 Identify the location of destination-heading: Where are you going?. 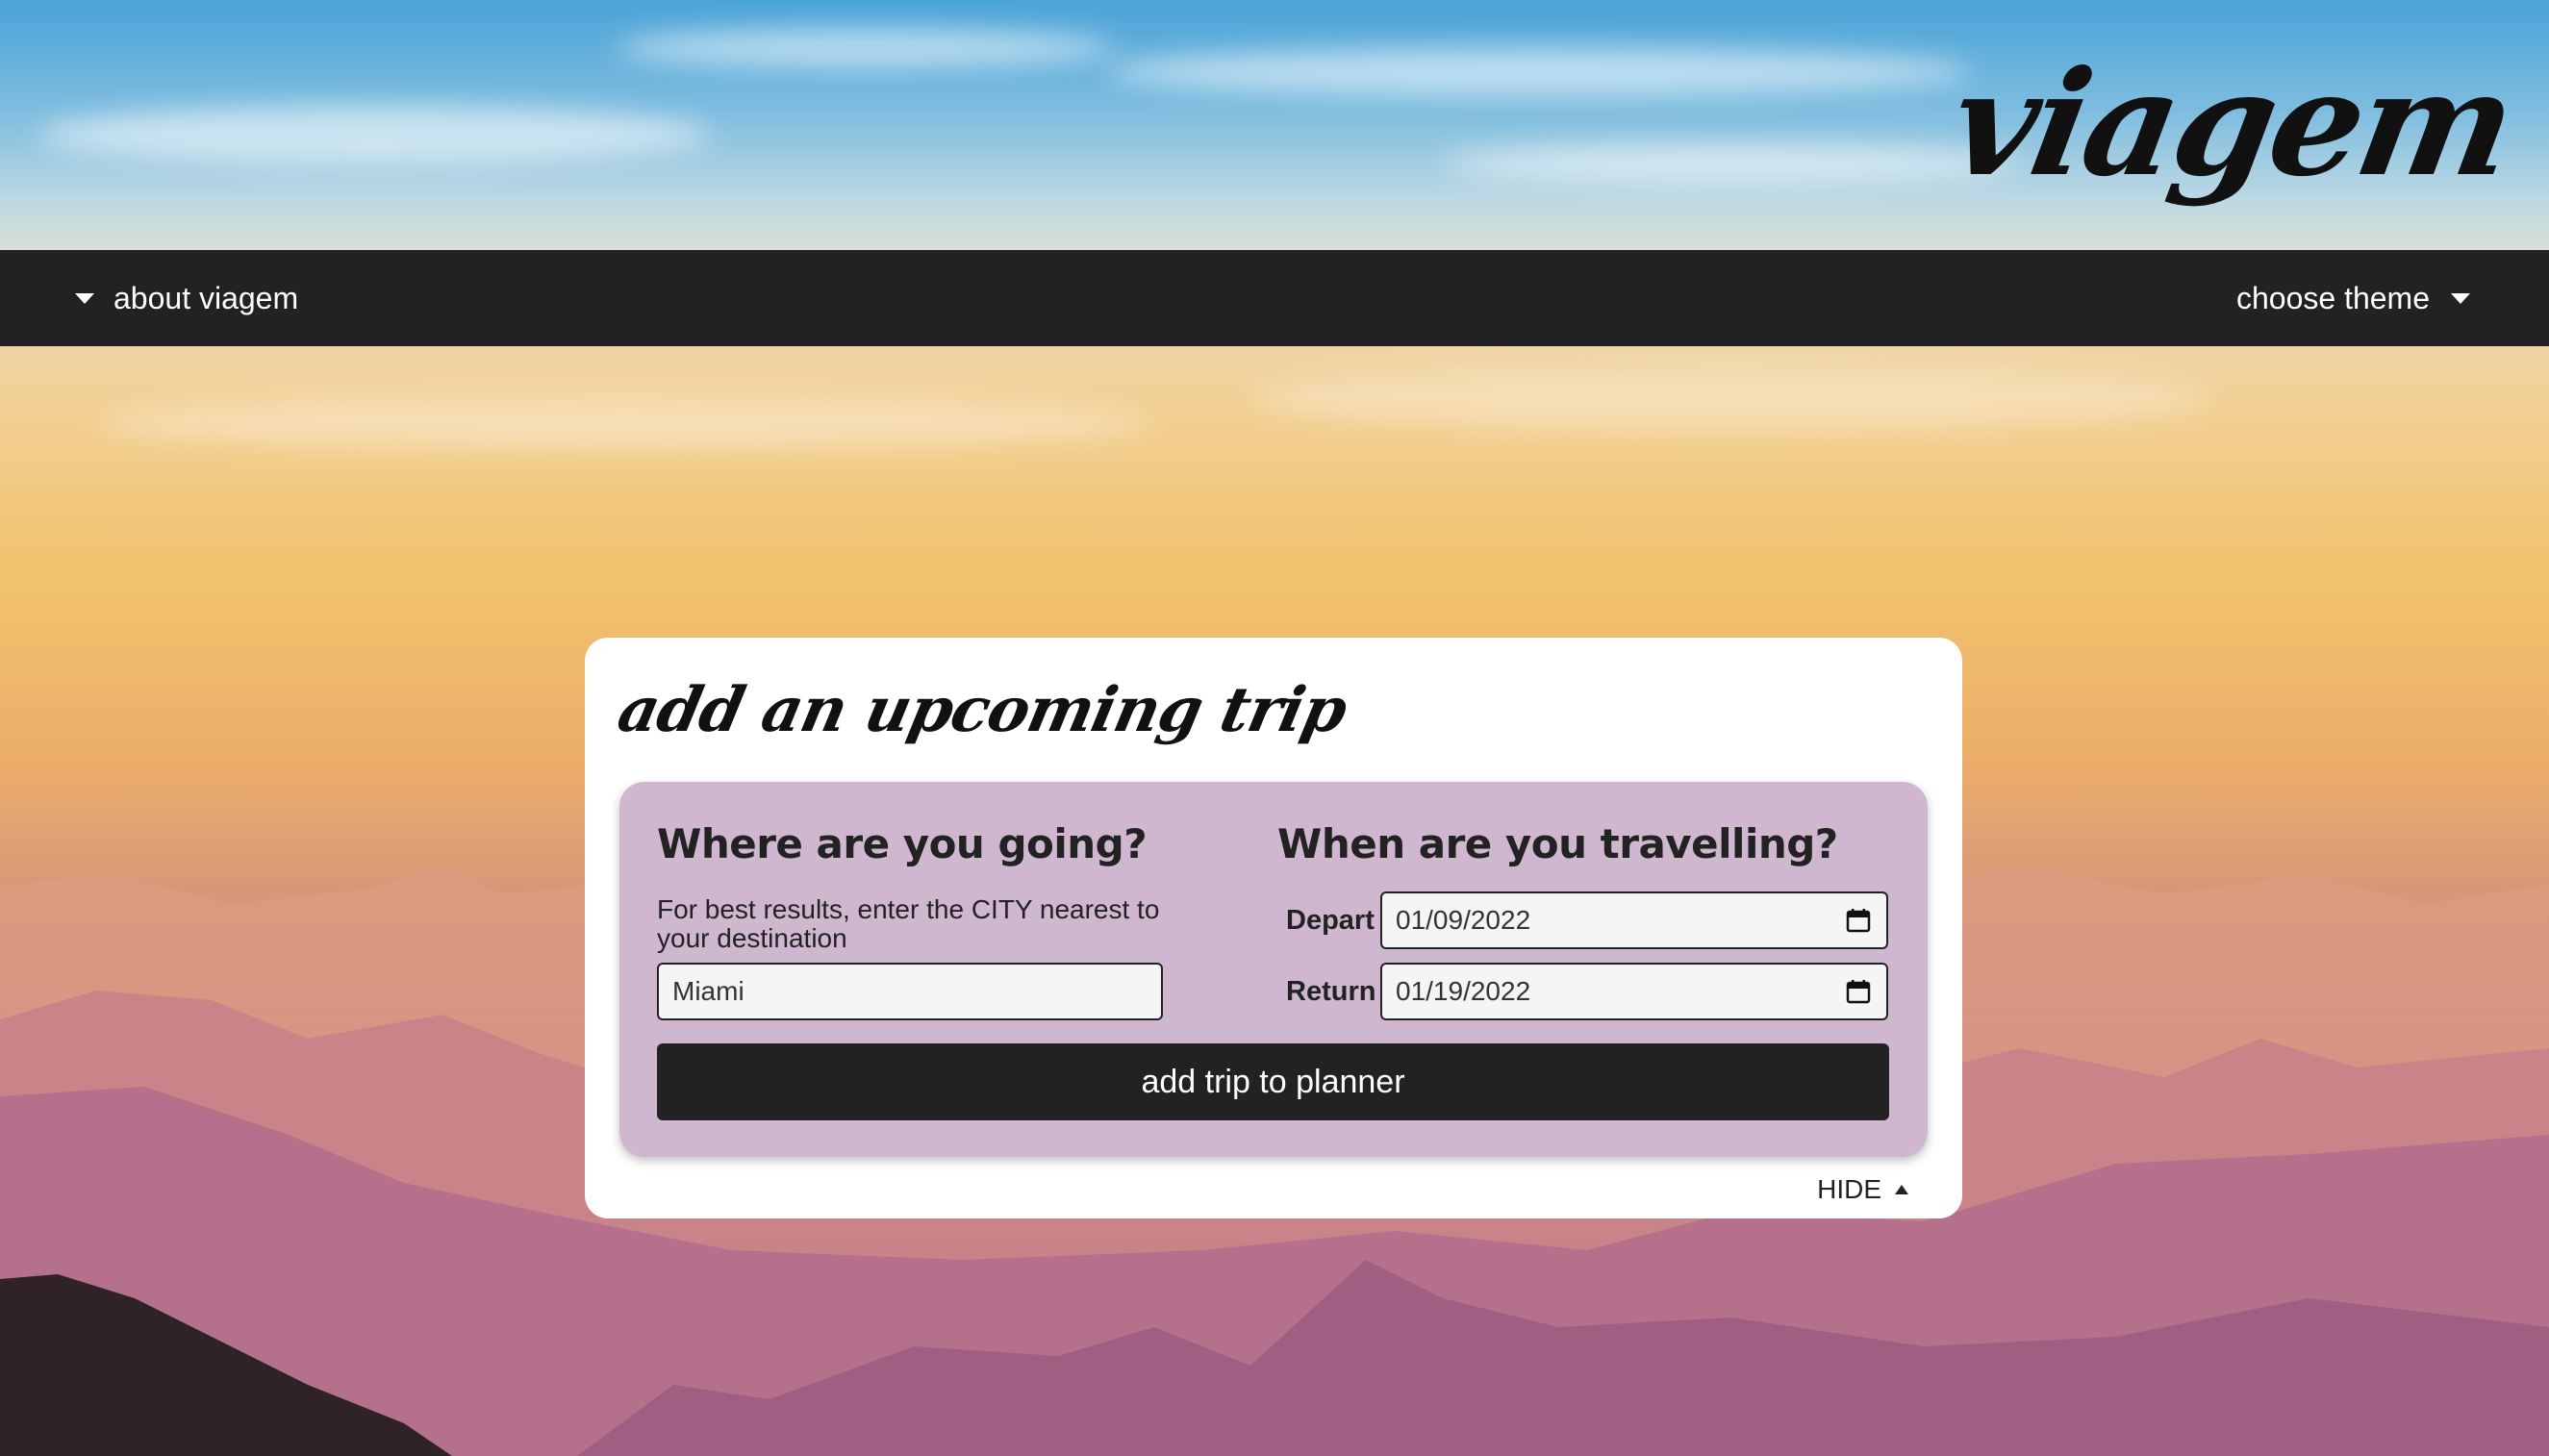
(902, 844).